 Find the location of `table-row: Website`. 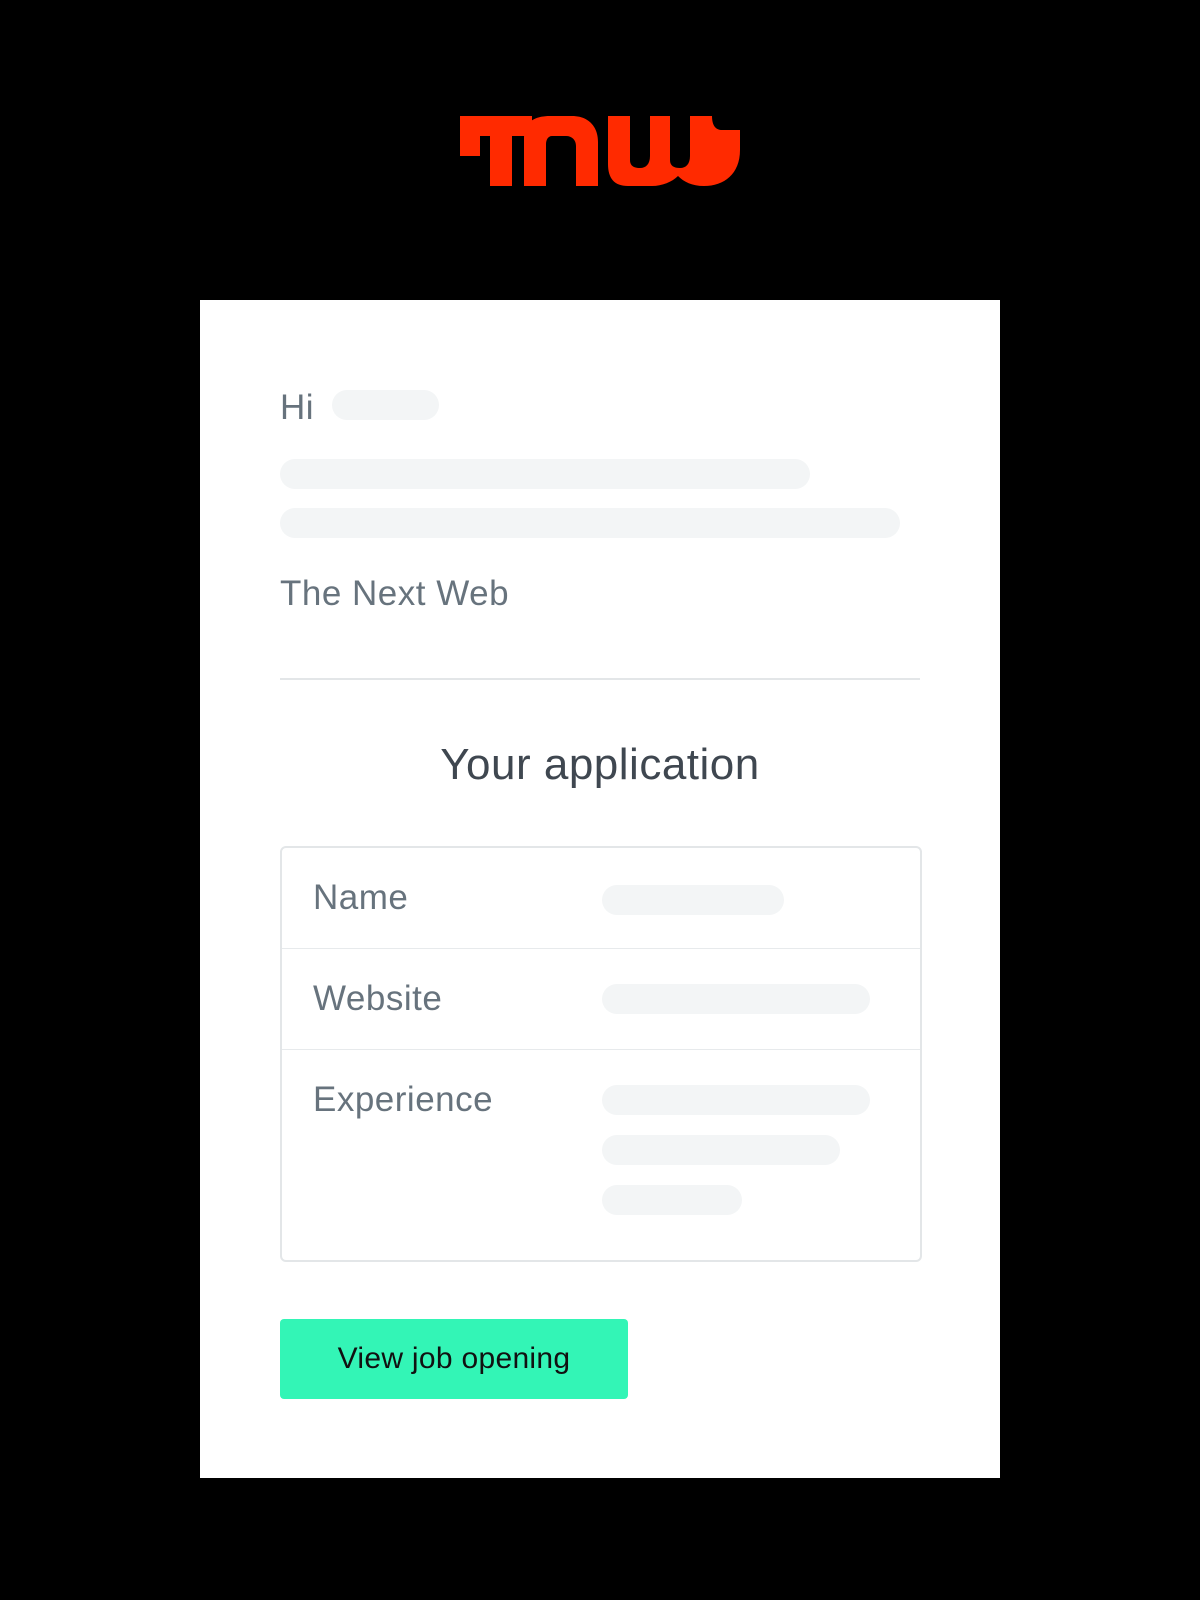

table-row: Website is located at coordinates (601, 999).